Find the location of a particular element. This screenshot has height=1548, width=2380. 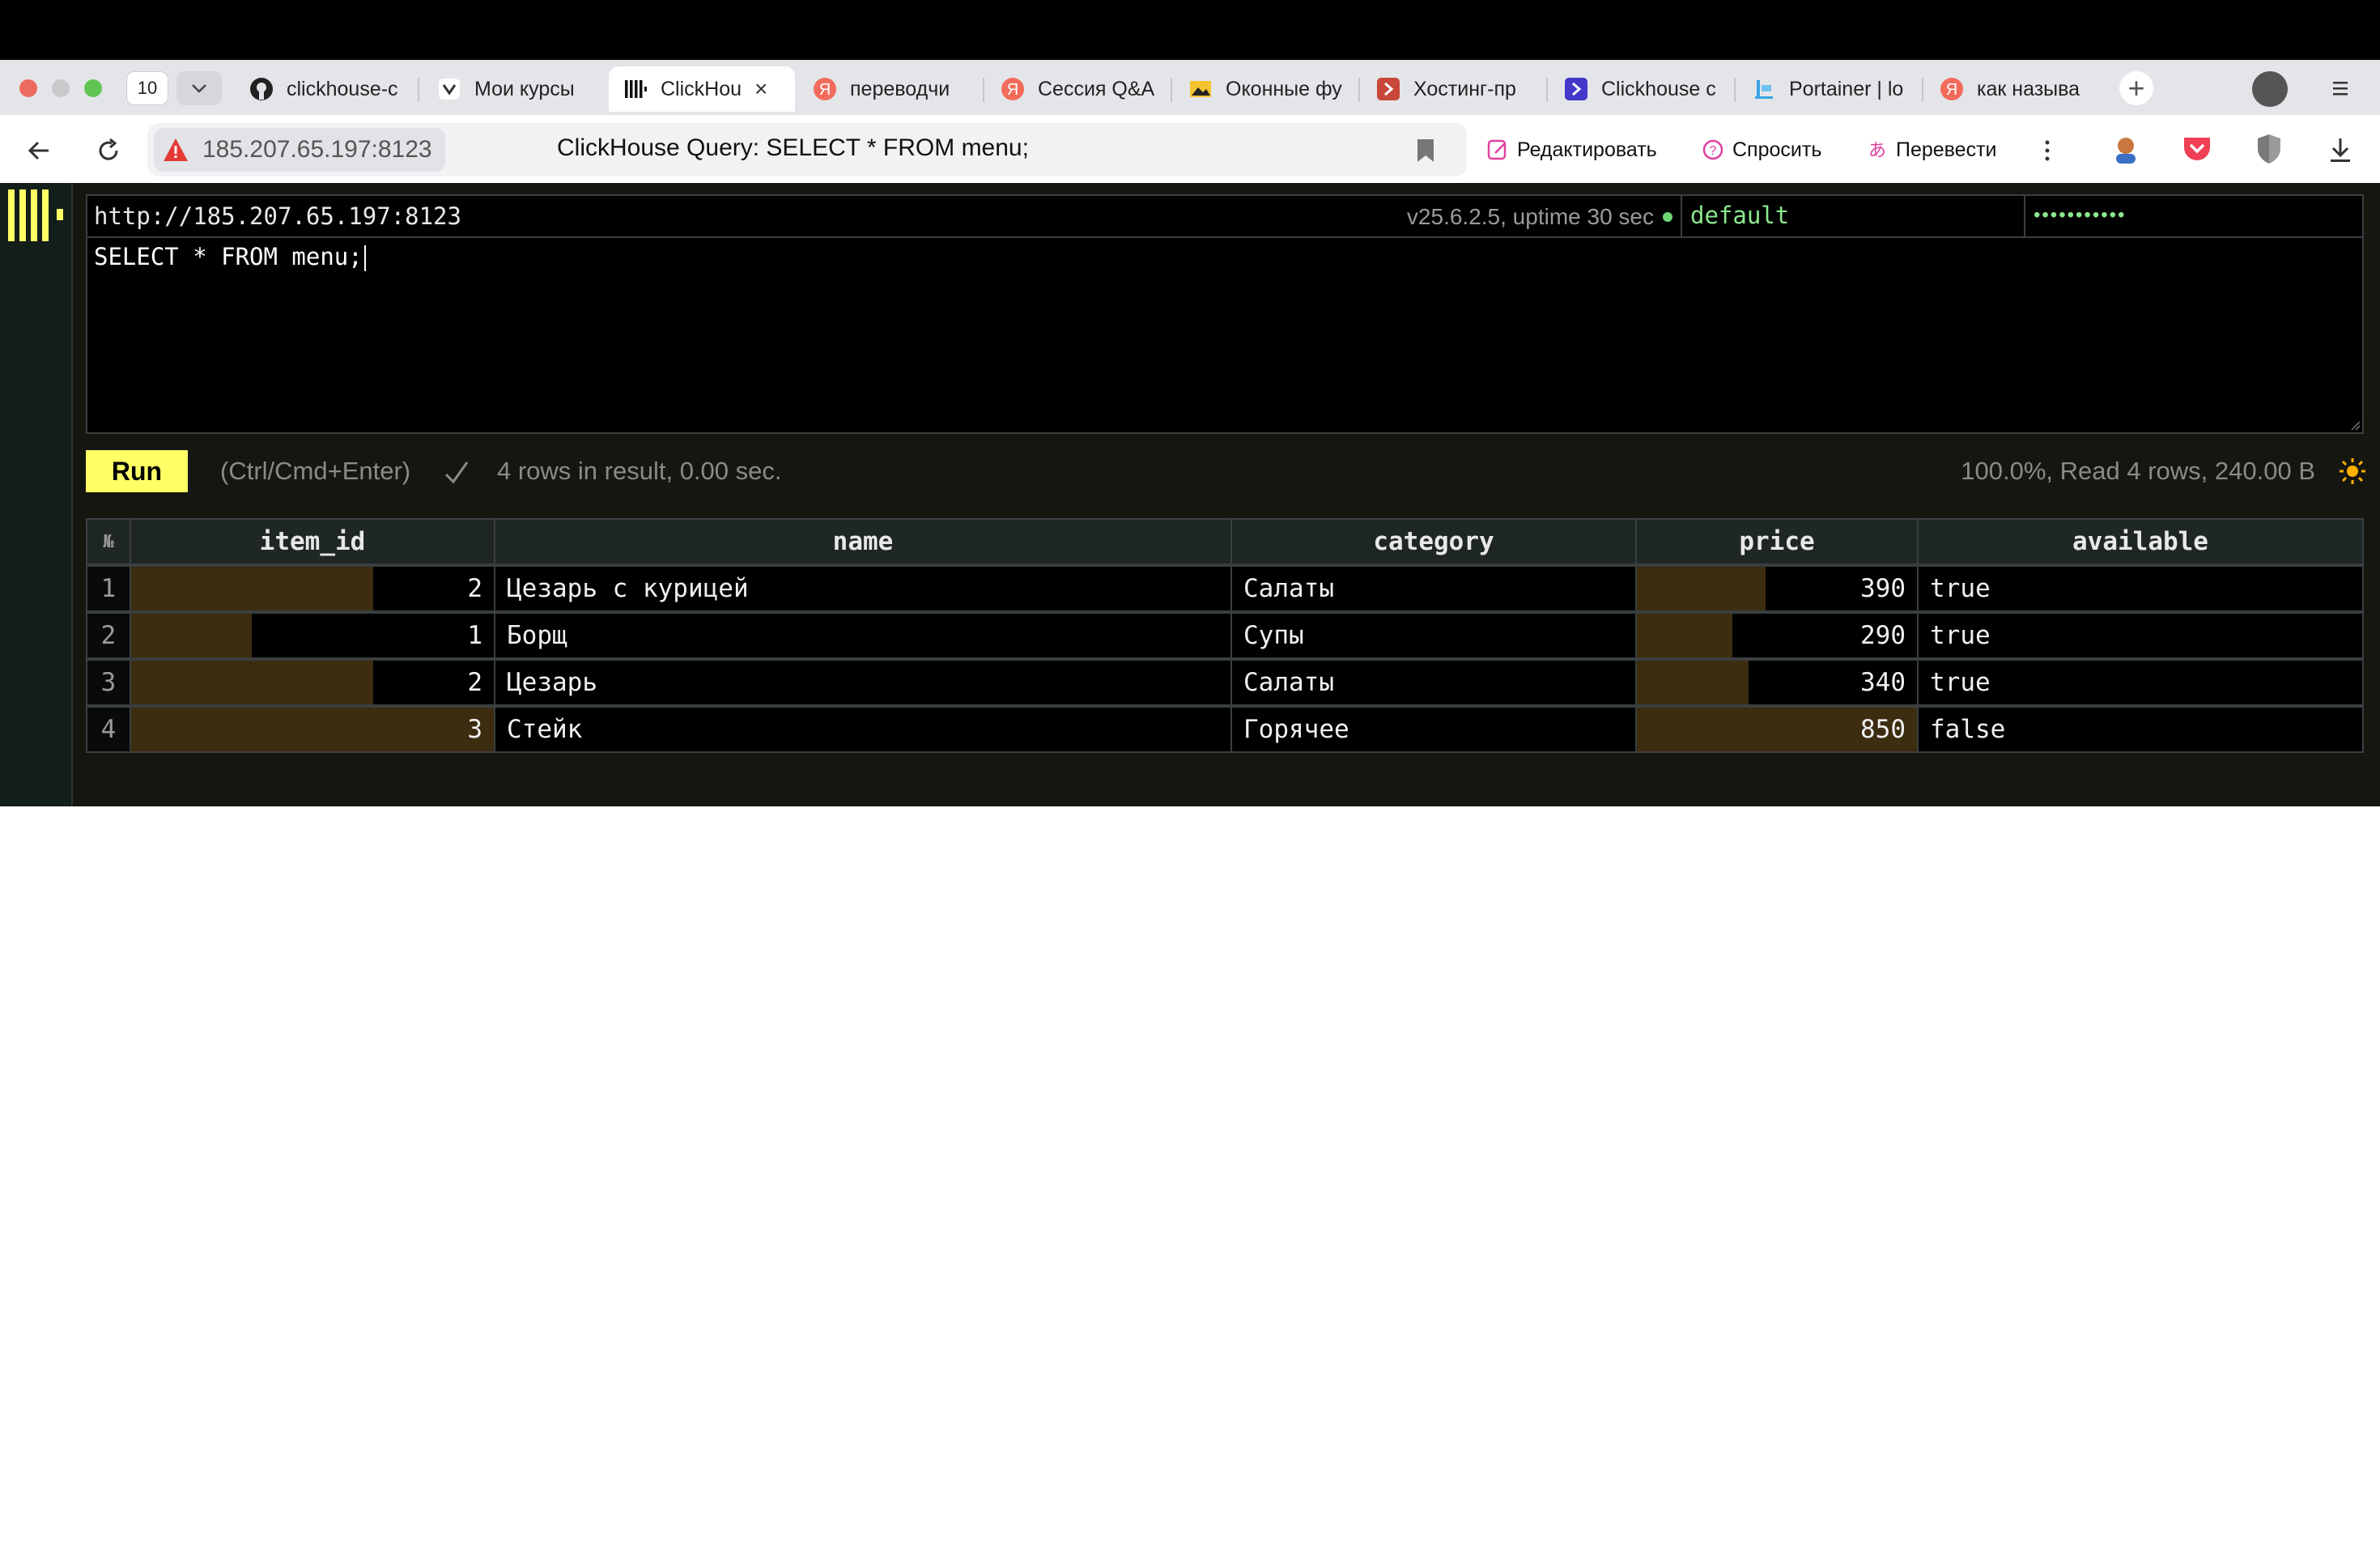

chevron-down-icon is located at coordinates (199, 88).